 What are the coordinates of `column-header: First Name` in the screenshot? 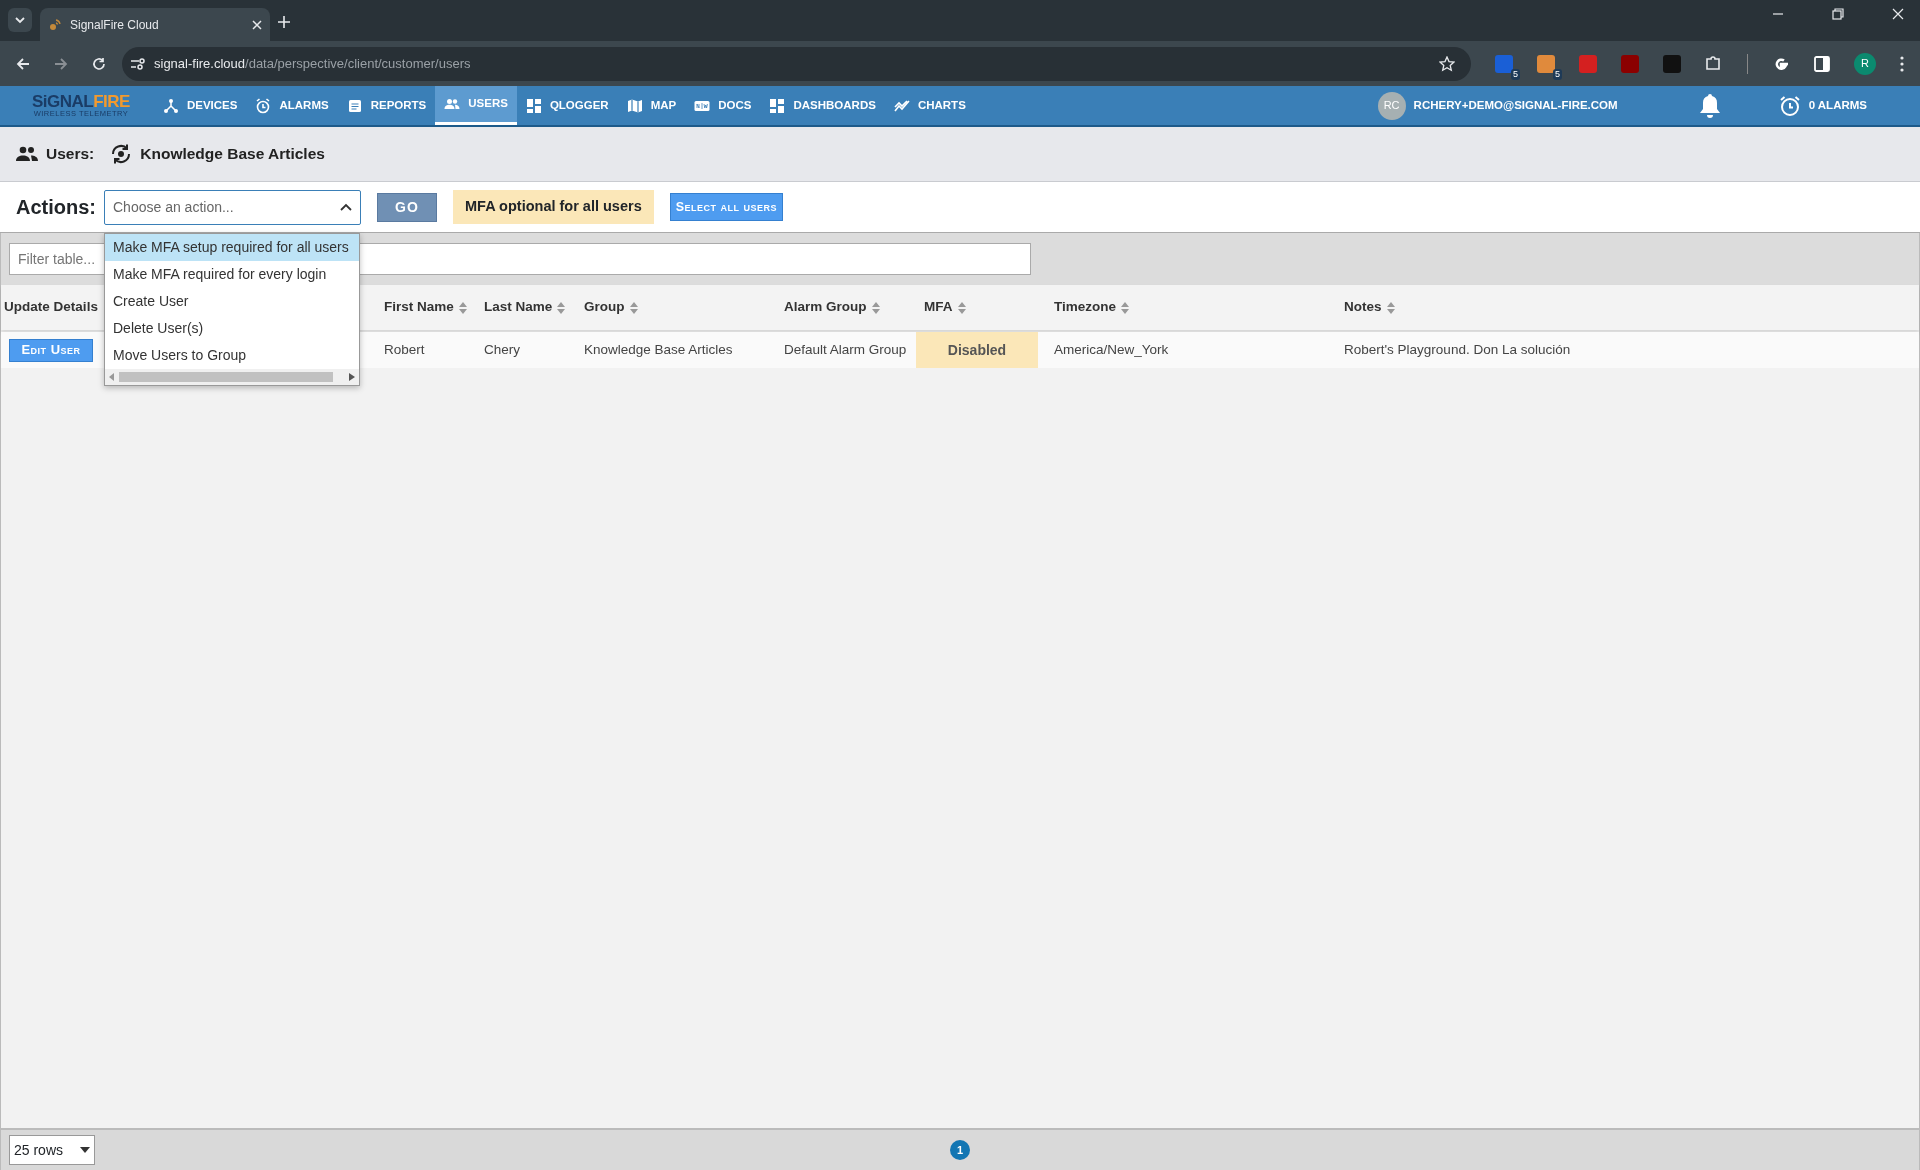 It's located at (419, 307).